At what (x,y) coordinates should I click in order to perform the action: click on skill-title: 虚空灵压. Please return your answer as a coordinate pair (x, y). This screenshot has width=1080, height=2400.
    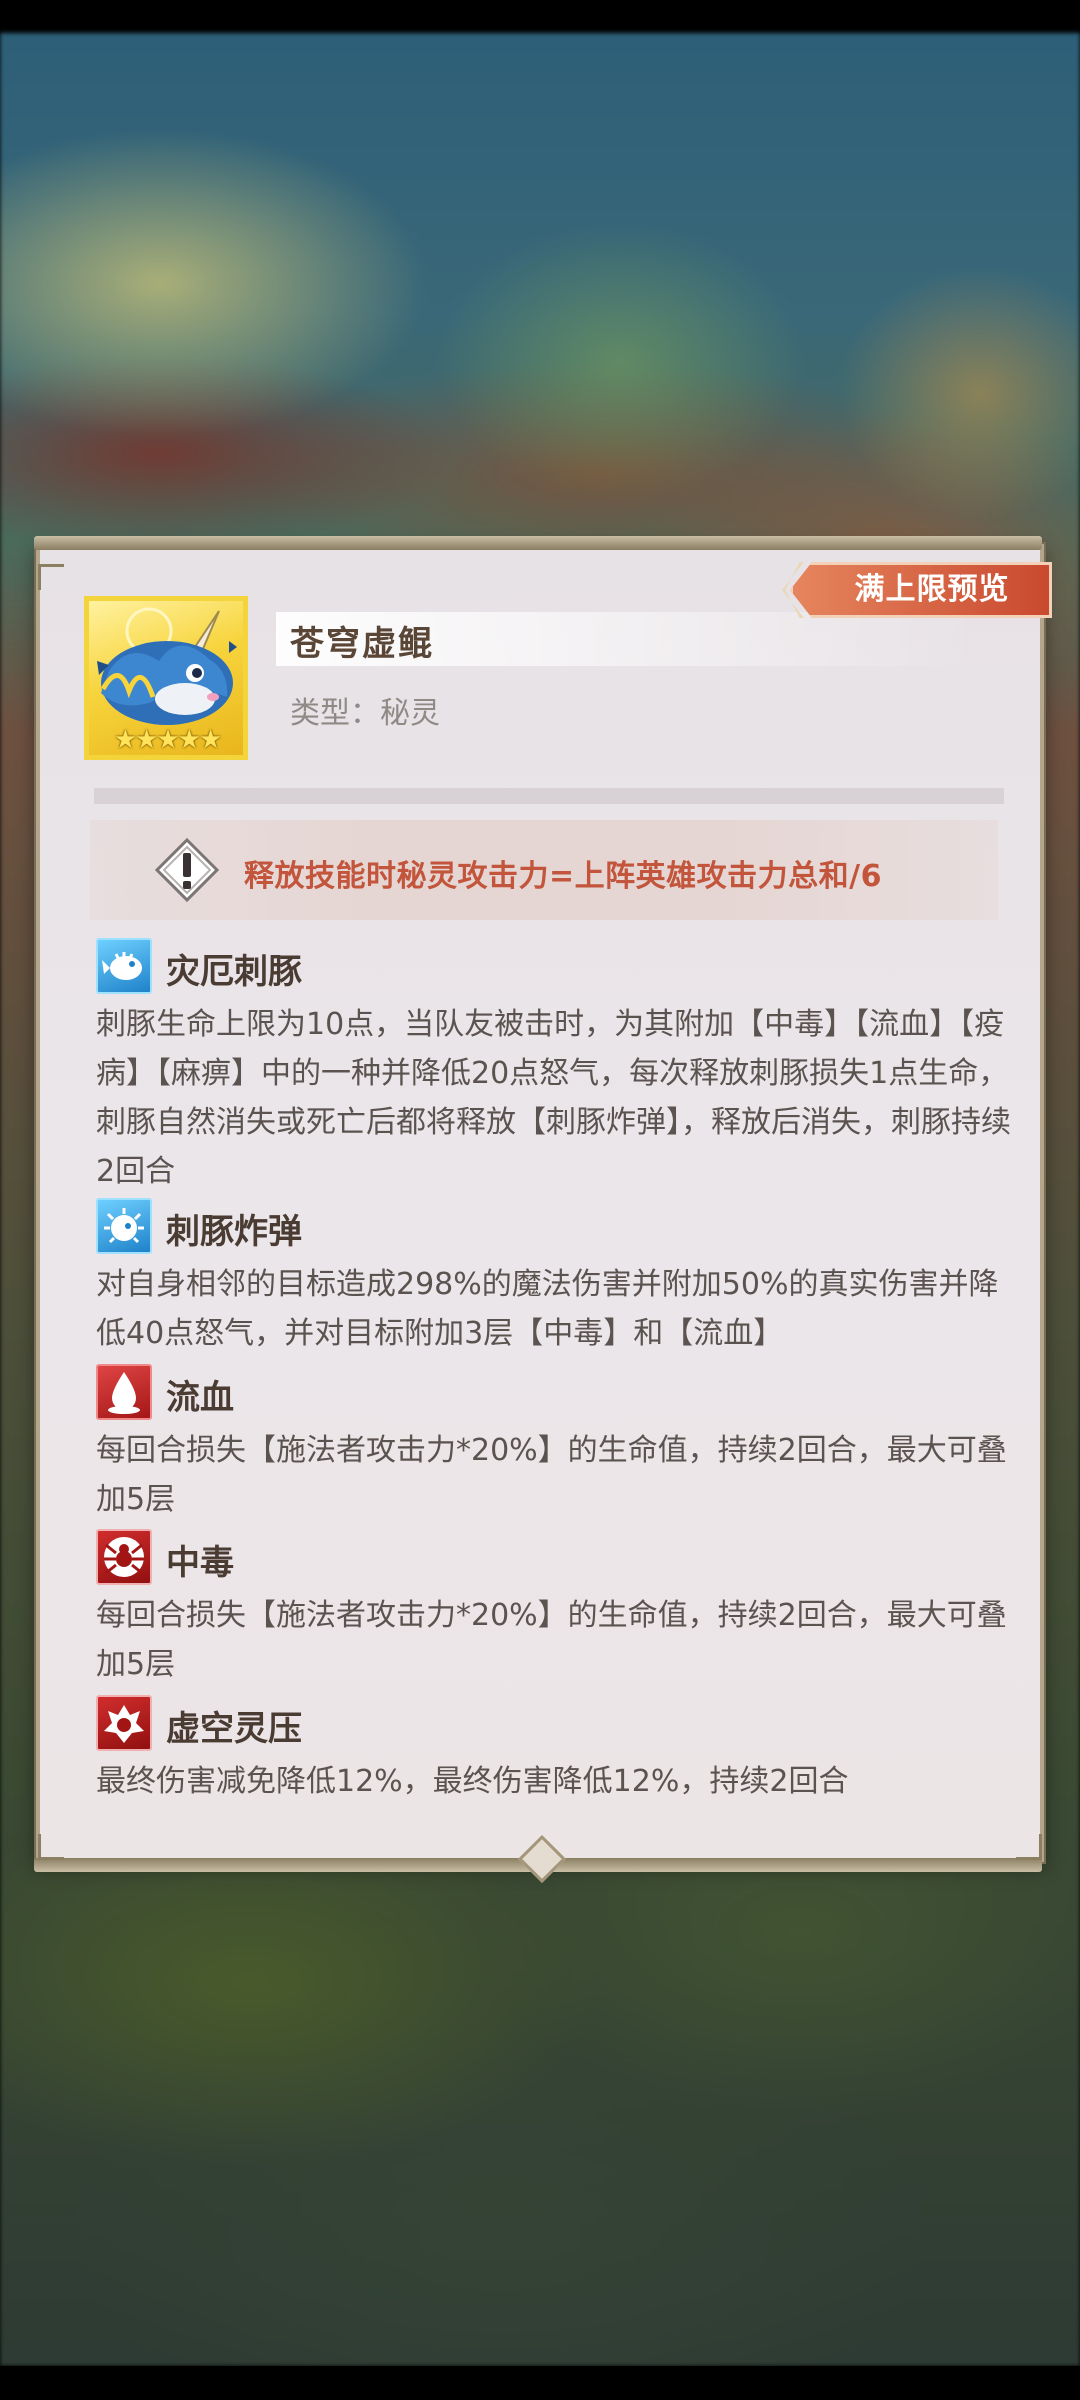
    Looking at the image, I should click on (234, 1729).